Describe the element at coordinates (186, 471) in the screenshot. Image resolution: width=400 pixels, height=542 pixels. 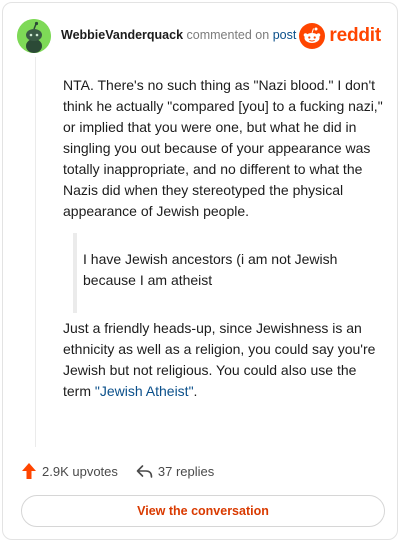
I see `reply-count: 37 replies` at that location.